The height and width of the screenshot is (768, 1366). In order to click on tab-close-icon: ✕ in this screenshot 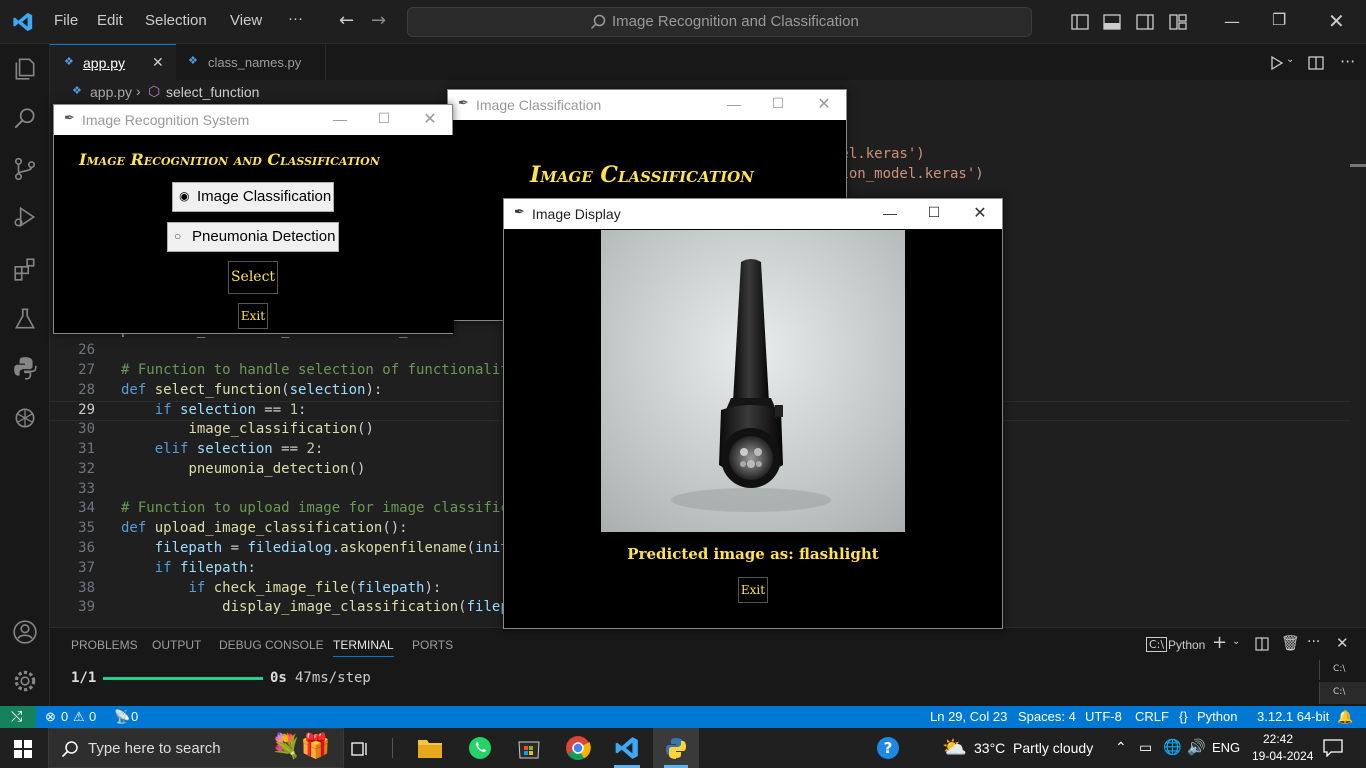, I will do `click(158, 62)`.